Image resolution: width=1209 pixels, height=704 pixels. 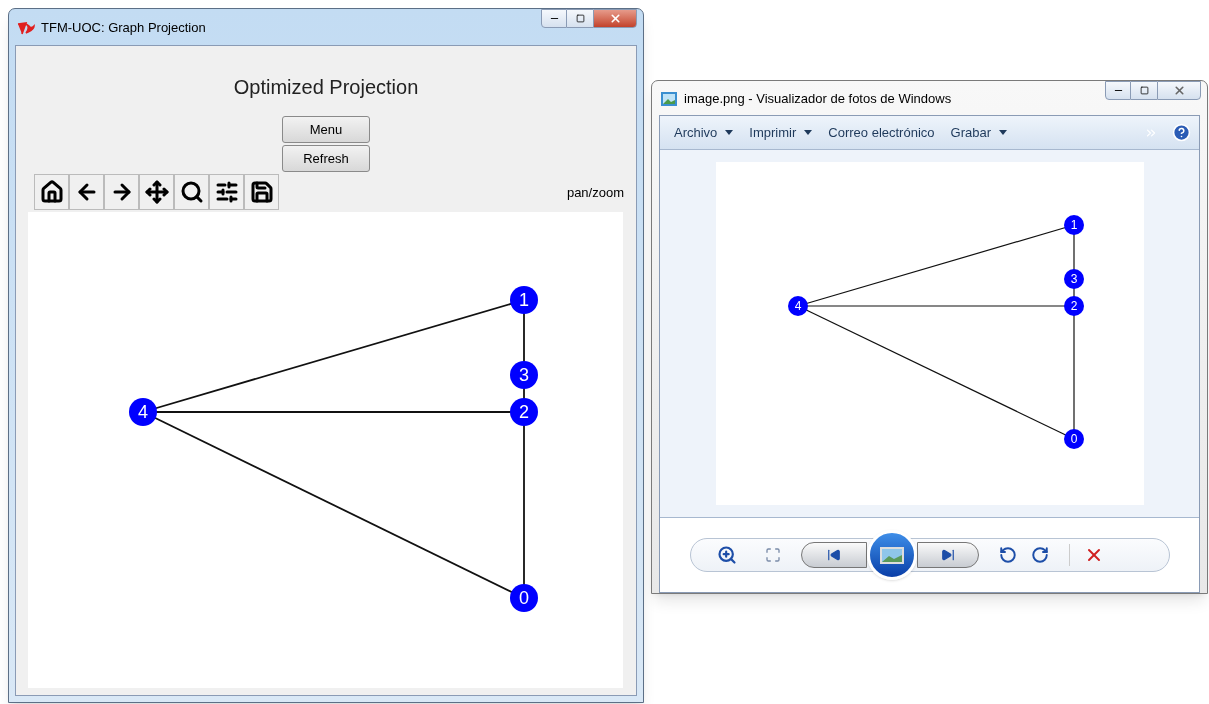 I want to click on next-button, so click(x=947, y=555).